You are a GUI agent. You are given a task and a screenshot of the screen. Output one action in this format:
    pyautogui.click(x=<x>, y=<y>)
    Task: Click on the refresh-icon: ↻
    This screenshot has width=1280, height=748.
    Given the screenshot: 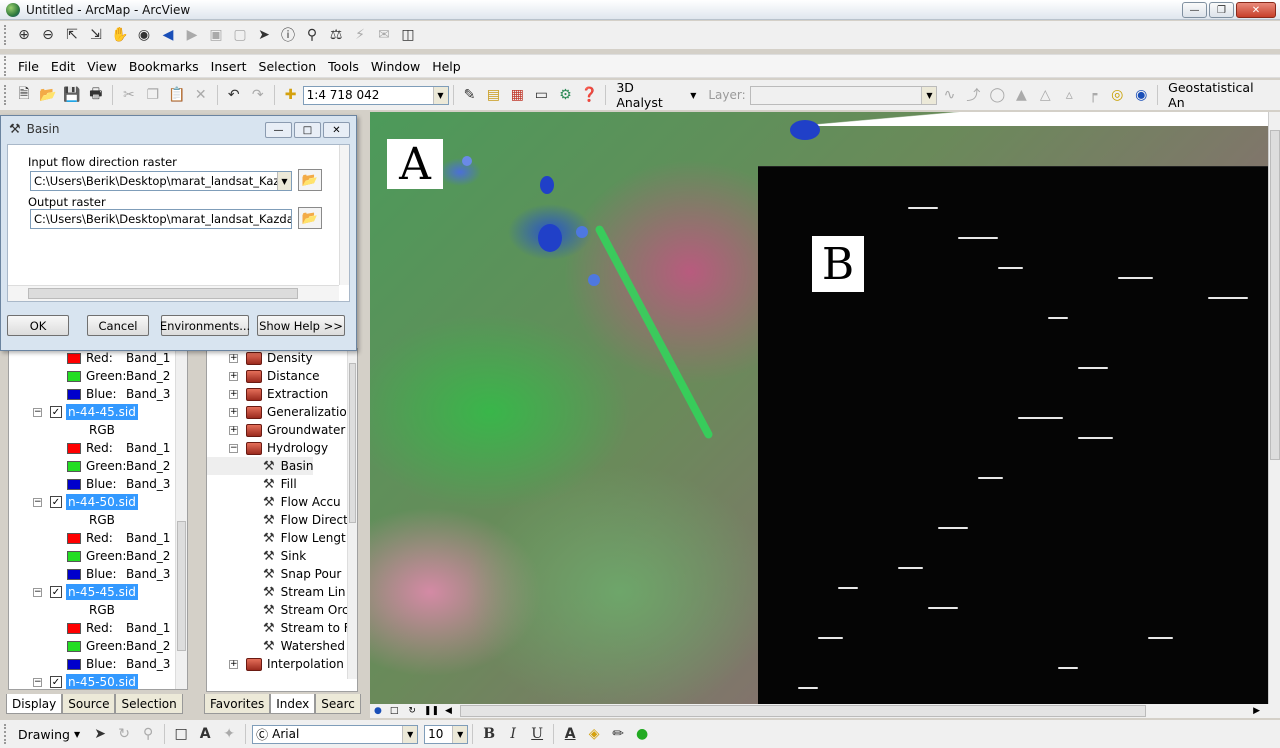 What is the action you would take?
    pyautogui.click(x=412, y=711)
    